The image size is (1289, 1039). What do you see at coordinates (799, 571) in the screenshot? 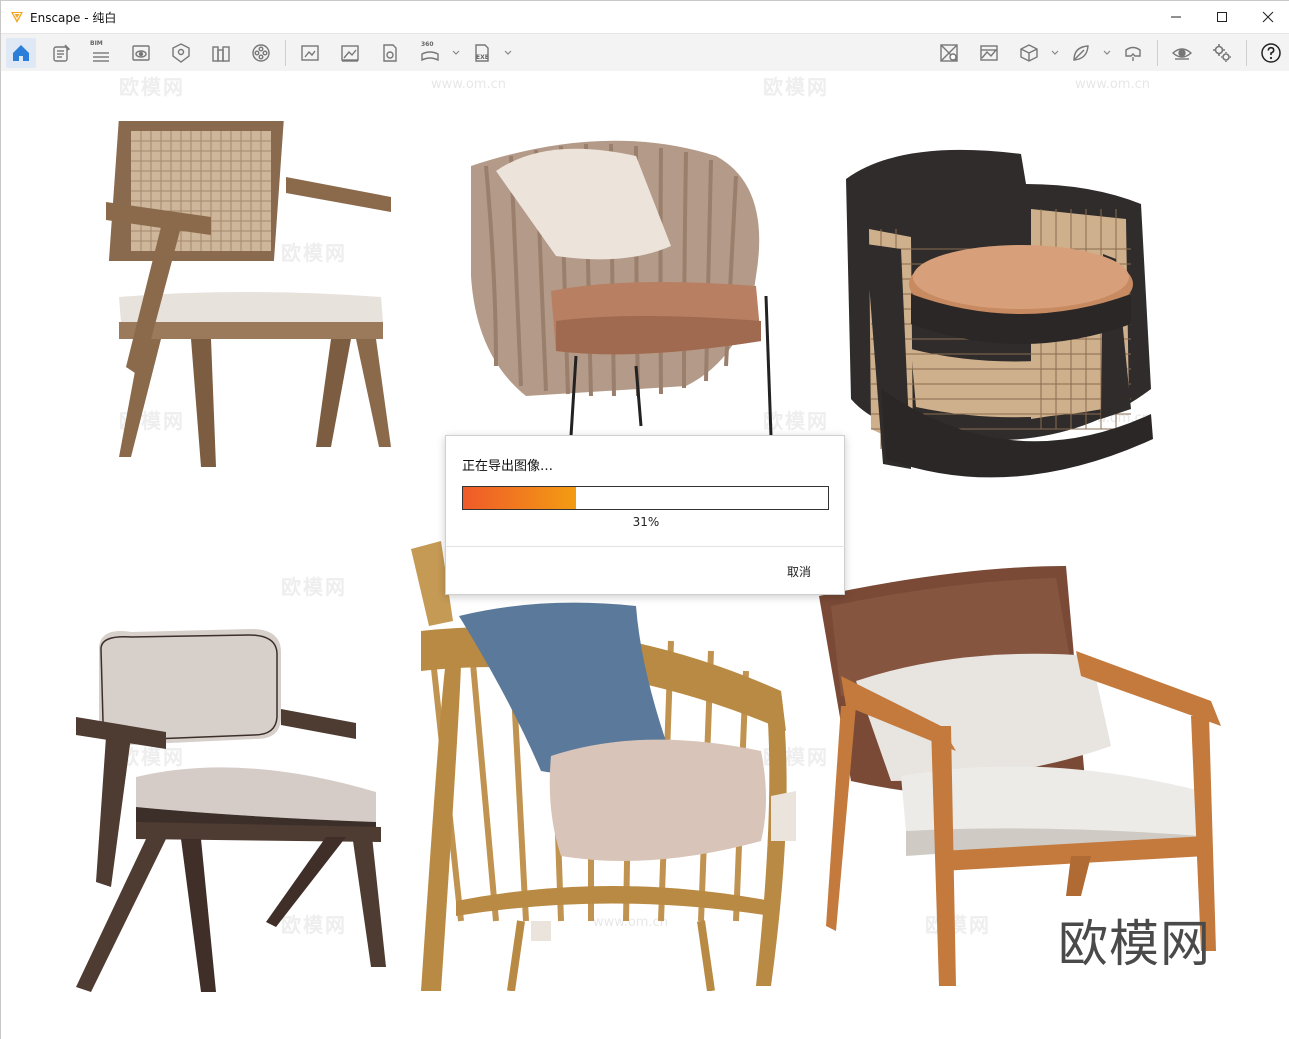
I see `cancel-button: 取消` at bounding box center [799, 571].